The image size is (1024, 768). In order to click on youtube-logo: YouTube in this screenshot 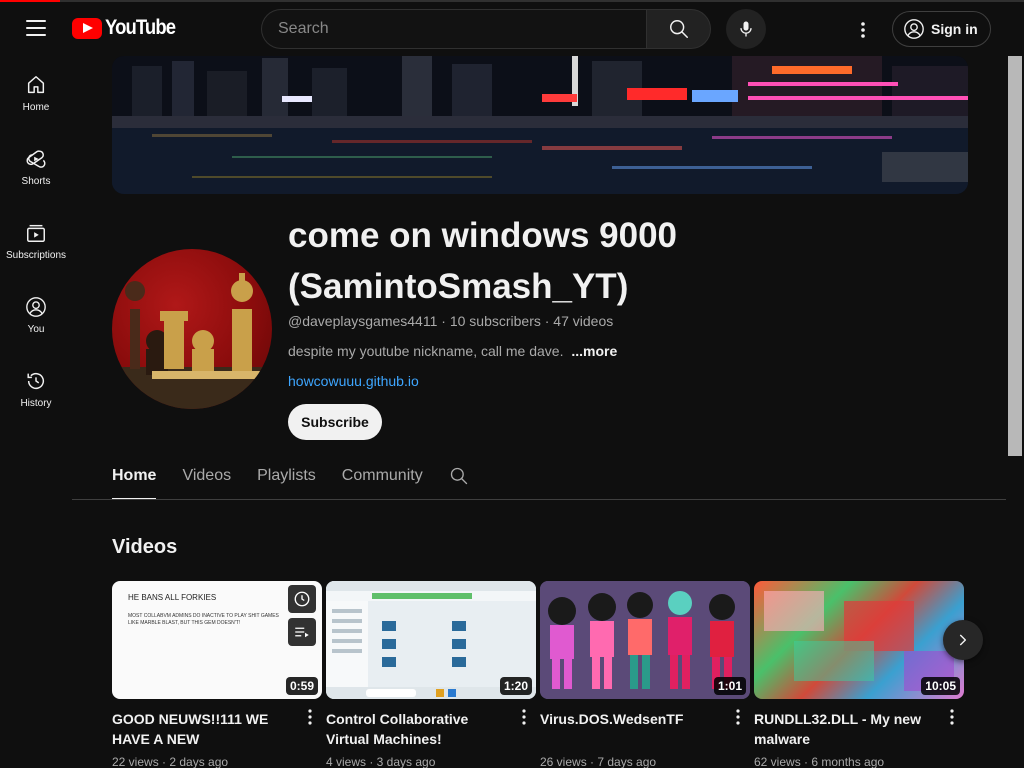, I will do `click(128, 28)`.